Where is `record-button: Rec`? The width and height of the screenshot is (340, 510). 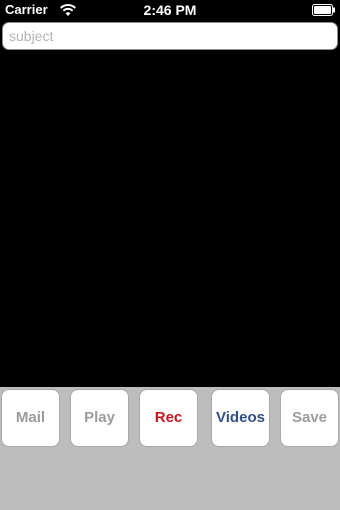
record-button: Rec is located at coordinates (168, 418).